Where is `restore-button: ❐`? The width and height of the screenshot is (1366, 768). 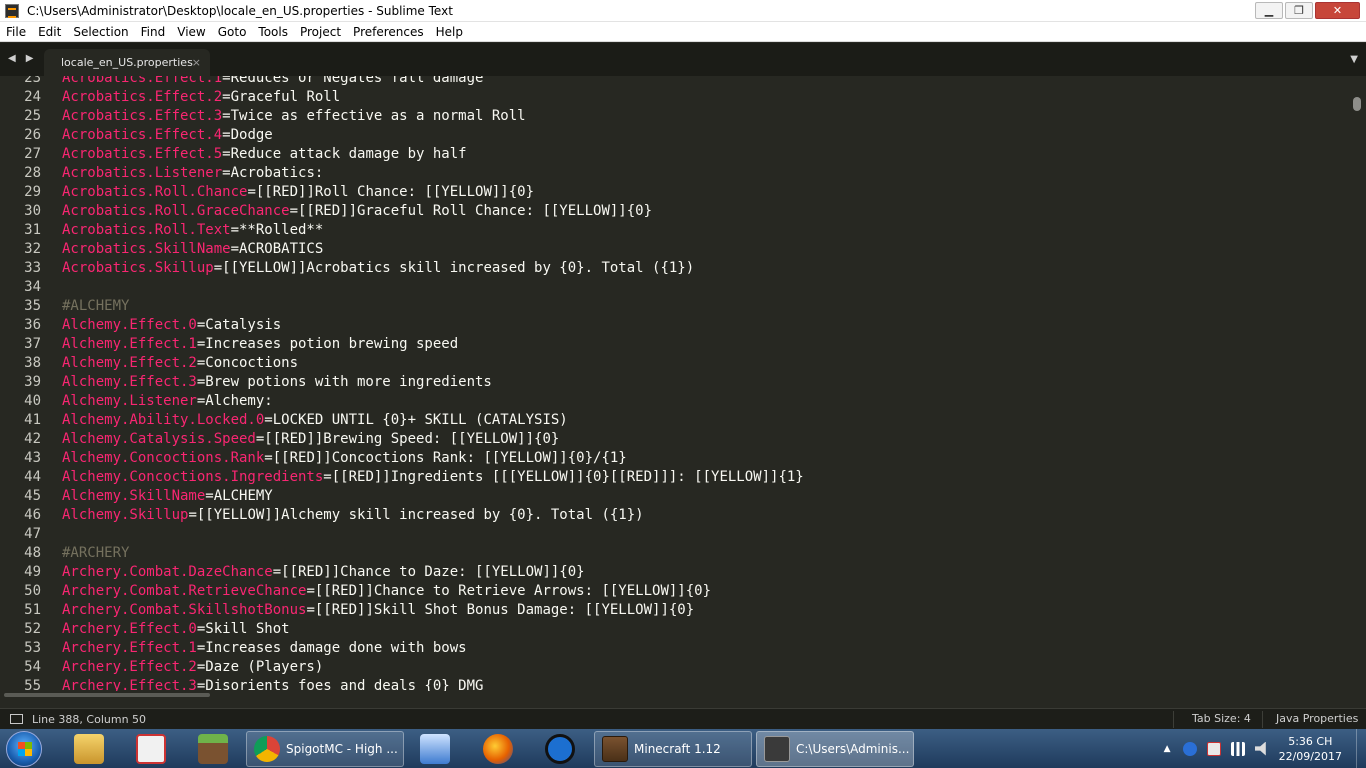
restore-button: ❐ is located at coordinates (1299, 10).